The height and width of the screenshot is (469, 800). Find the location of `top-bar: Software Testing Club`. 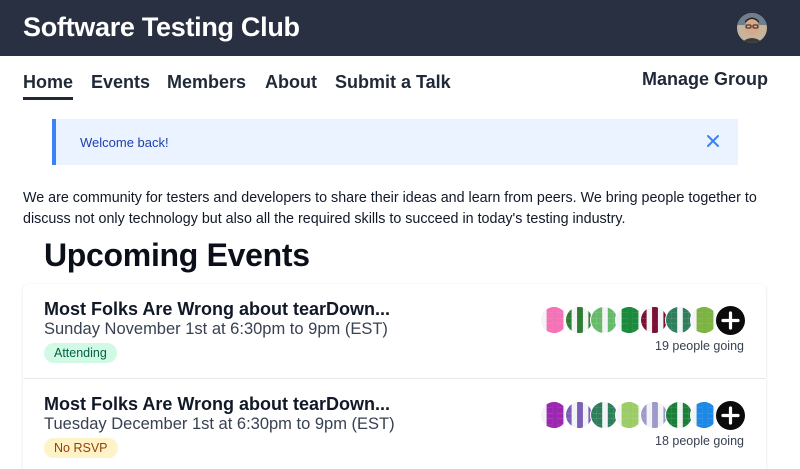

top-bar: Software Testing Club is located at coordinates (400, 28).